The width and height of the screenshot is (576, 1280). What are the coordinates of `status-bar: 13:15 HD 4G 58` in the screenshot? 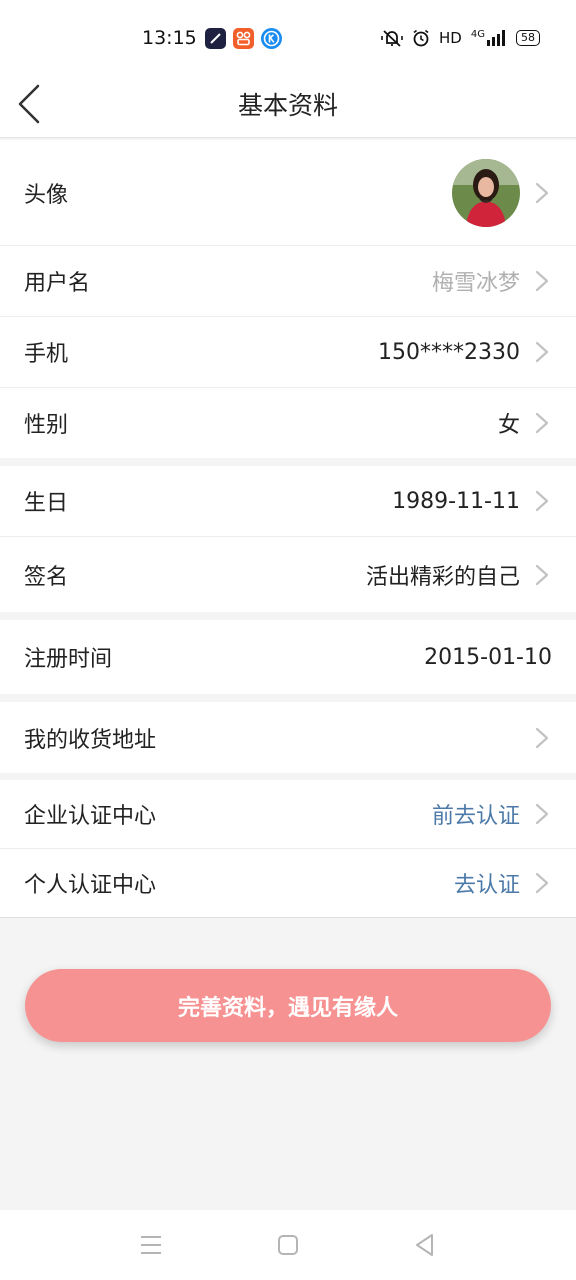 It's located at (288, 38).